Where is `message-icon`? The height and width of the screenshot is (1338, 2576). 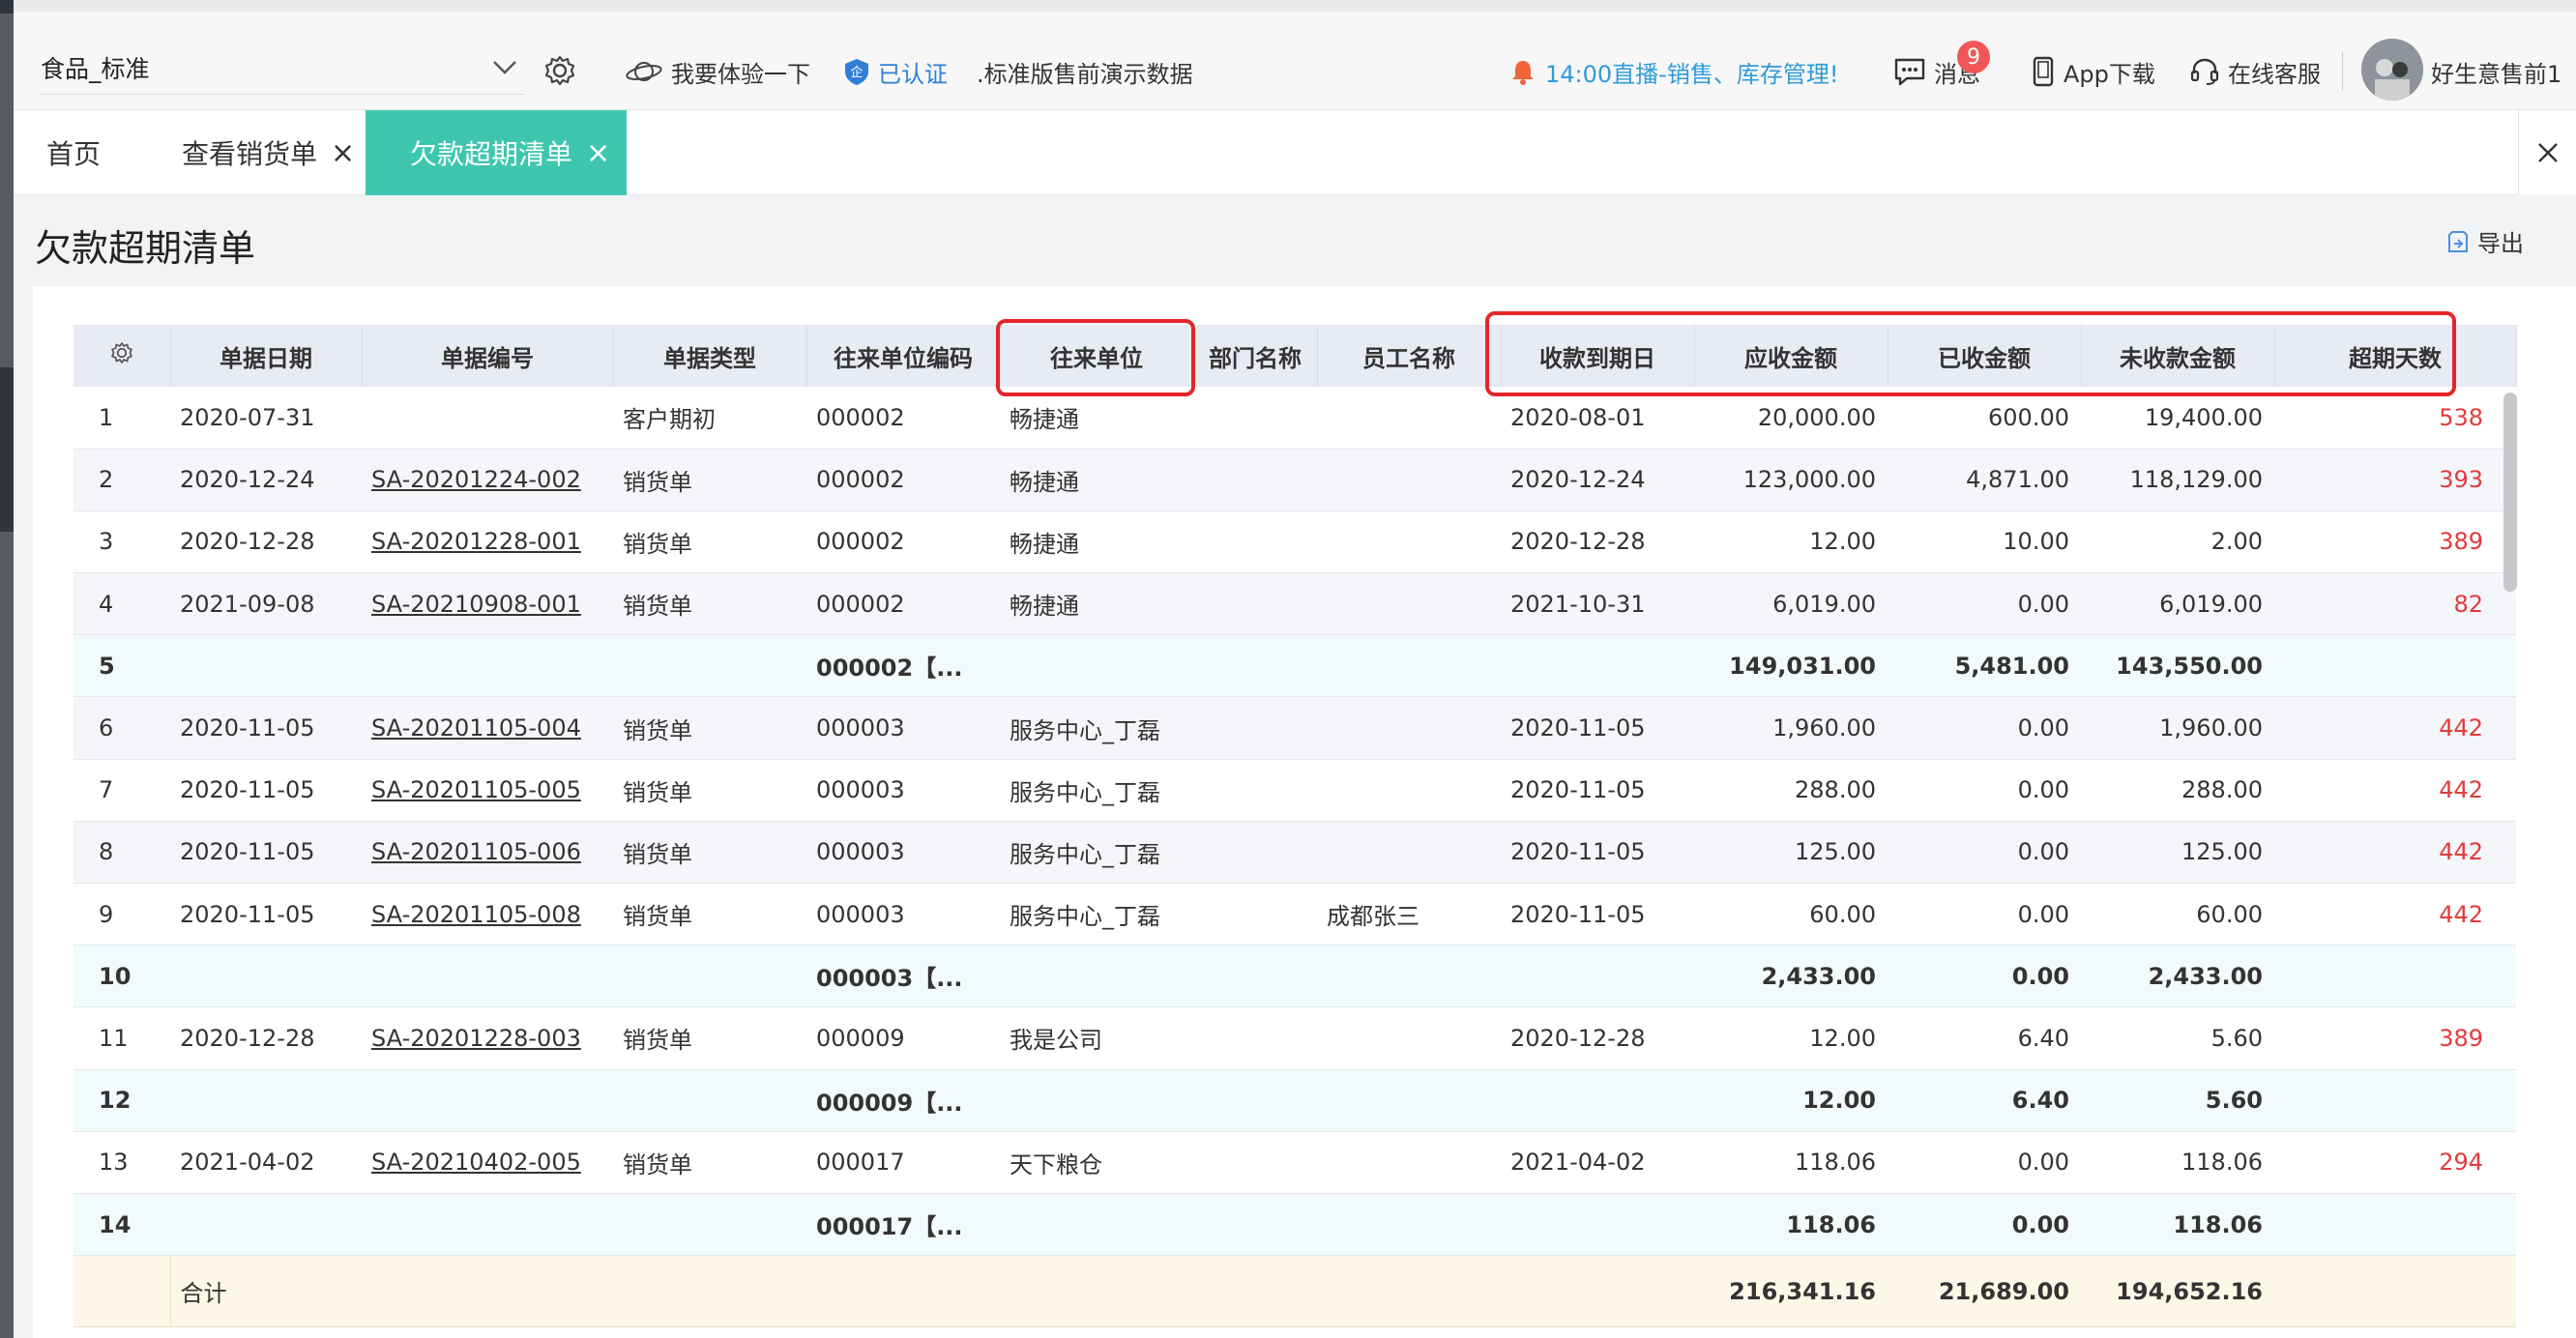 message-icon is located at coordinates (1909, 72).